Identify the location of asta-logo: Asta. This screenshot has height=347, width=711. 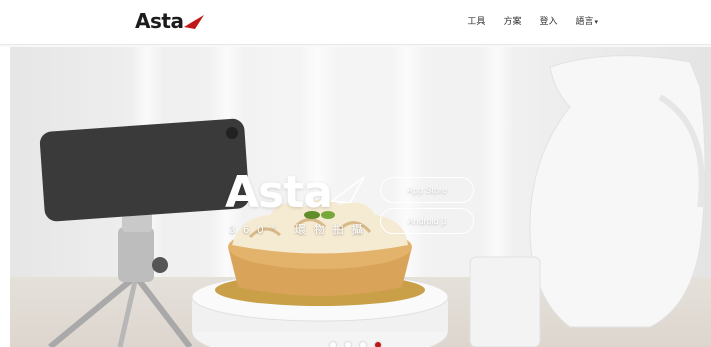
(170, 21).